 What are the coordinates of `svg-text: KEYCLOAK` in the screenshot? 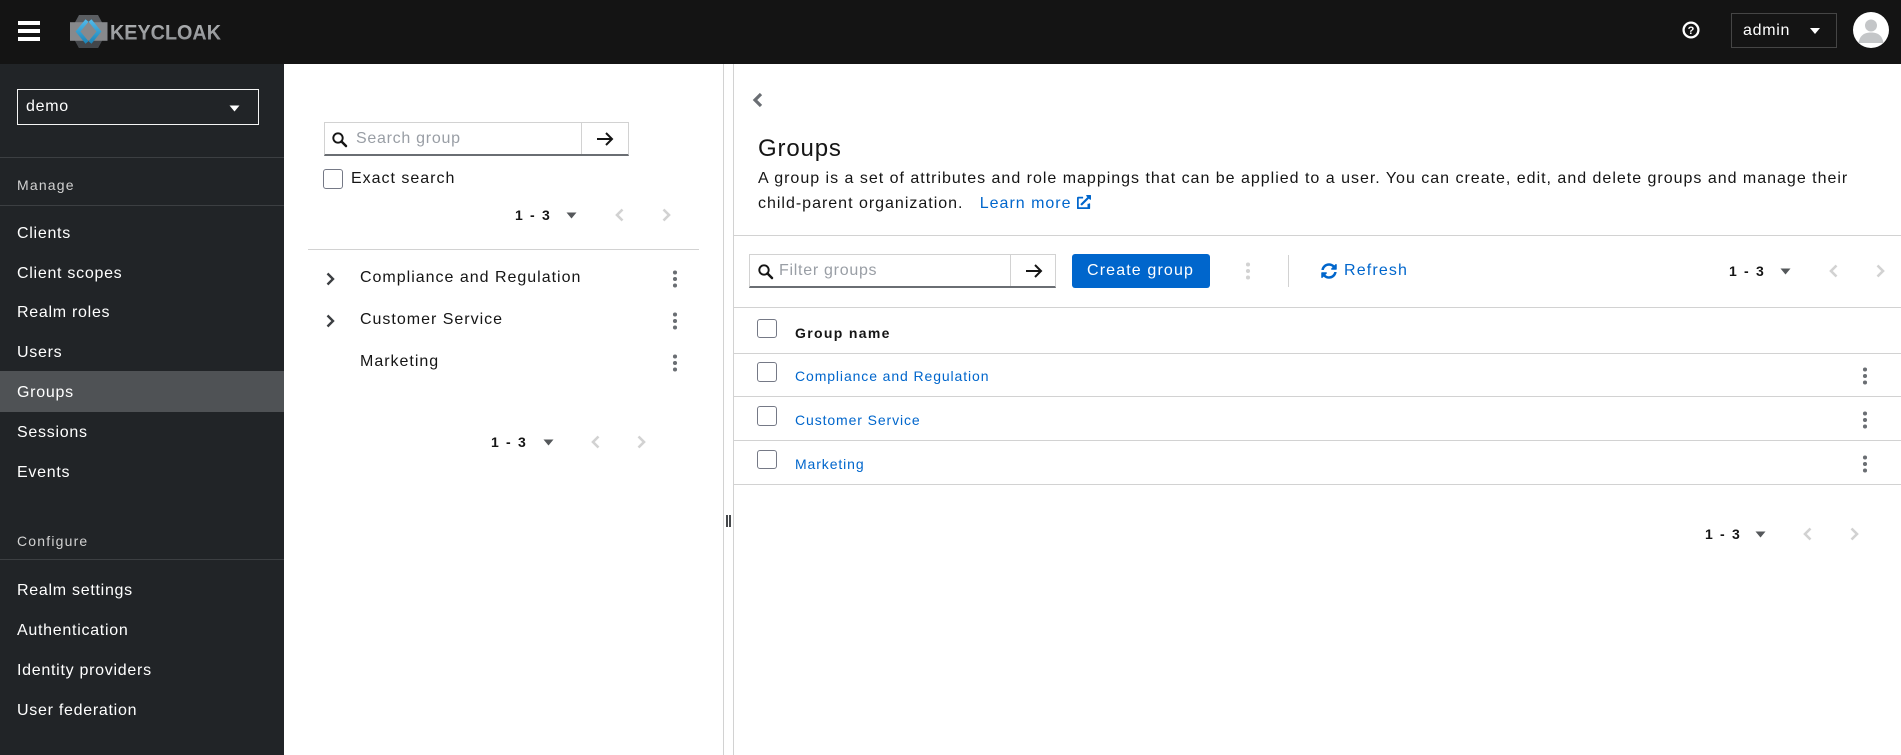 It's located at (165, 33).